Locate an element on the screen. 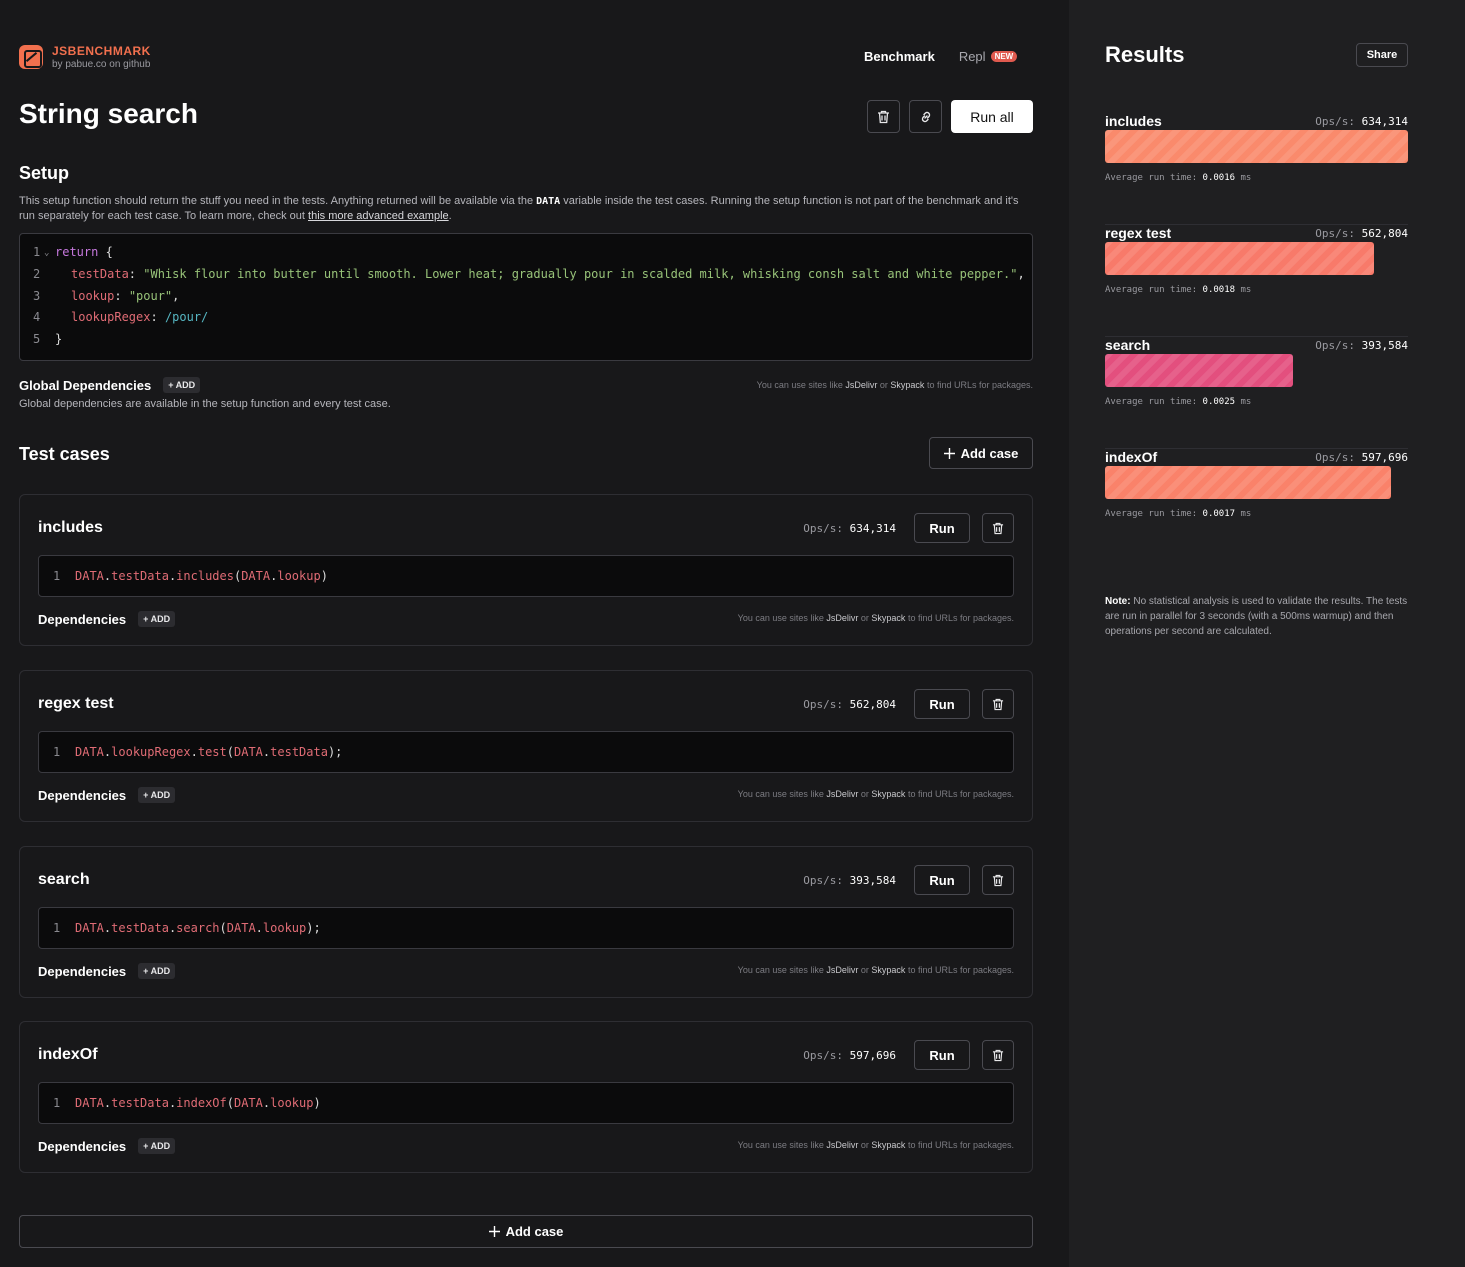  nav-benchmark: Benchmark is located at coordinates (899, 56).